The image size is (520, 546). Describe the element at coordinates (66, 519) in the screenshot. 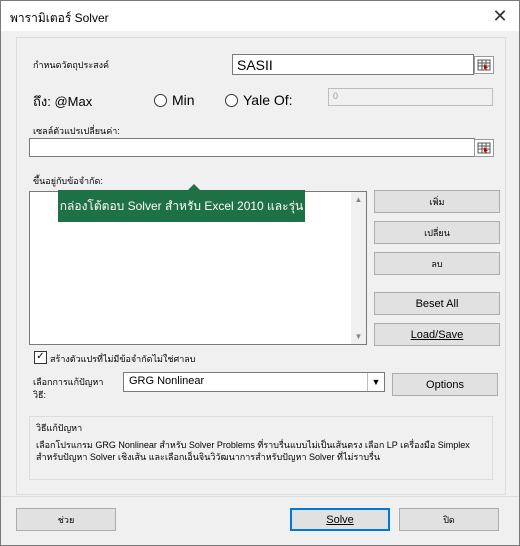

I see `help-button: ช่วย` at that location.